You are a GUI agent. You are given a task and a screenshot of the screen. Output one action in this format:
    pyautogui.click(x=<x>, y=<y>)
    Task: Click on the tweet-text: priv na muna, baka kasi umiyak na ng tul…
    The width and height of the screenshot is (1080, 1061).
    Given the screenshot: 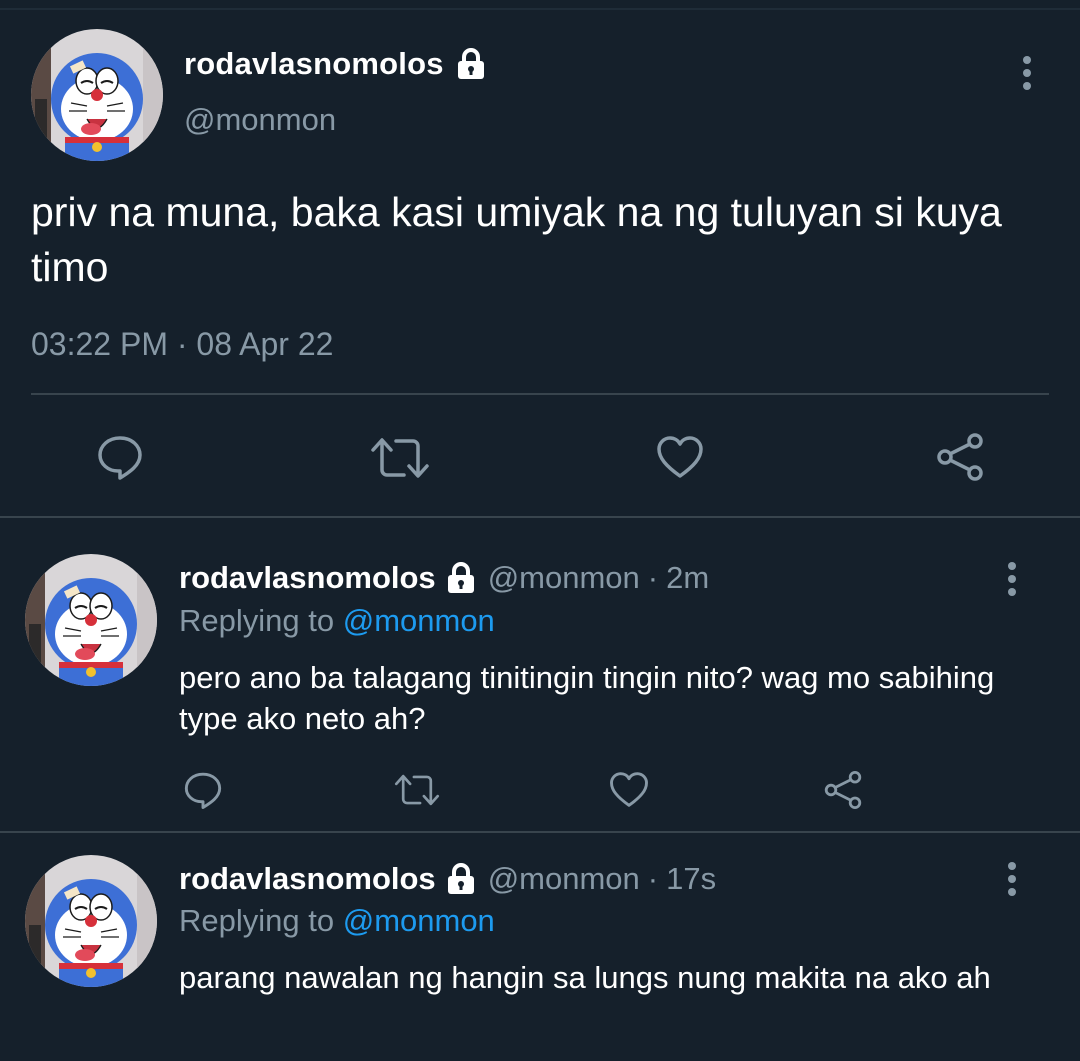 What is the action you would take?
    pyautogui.click(x=516, y=239)
    